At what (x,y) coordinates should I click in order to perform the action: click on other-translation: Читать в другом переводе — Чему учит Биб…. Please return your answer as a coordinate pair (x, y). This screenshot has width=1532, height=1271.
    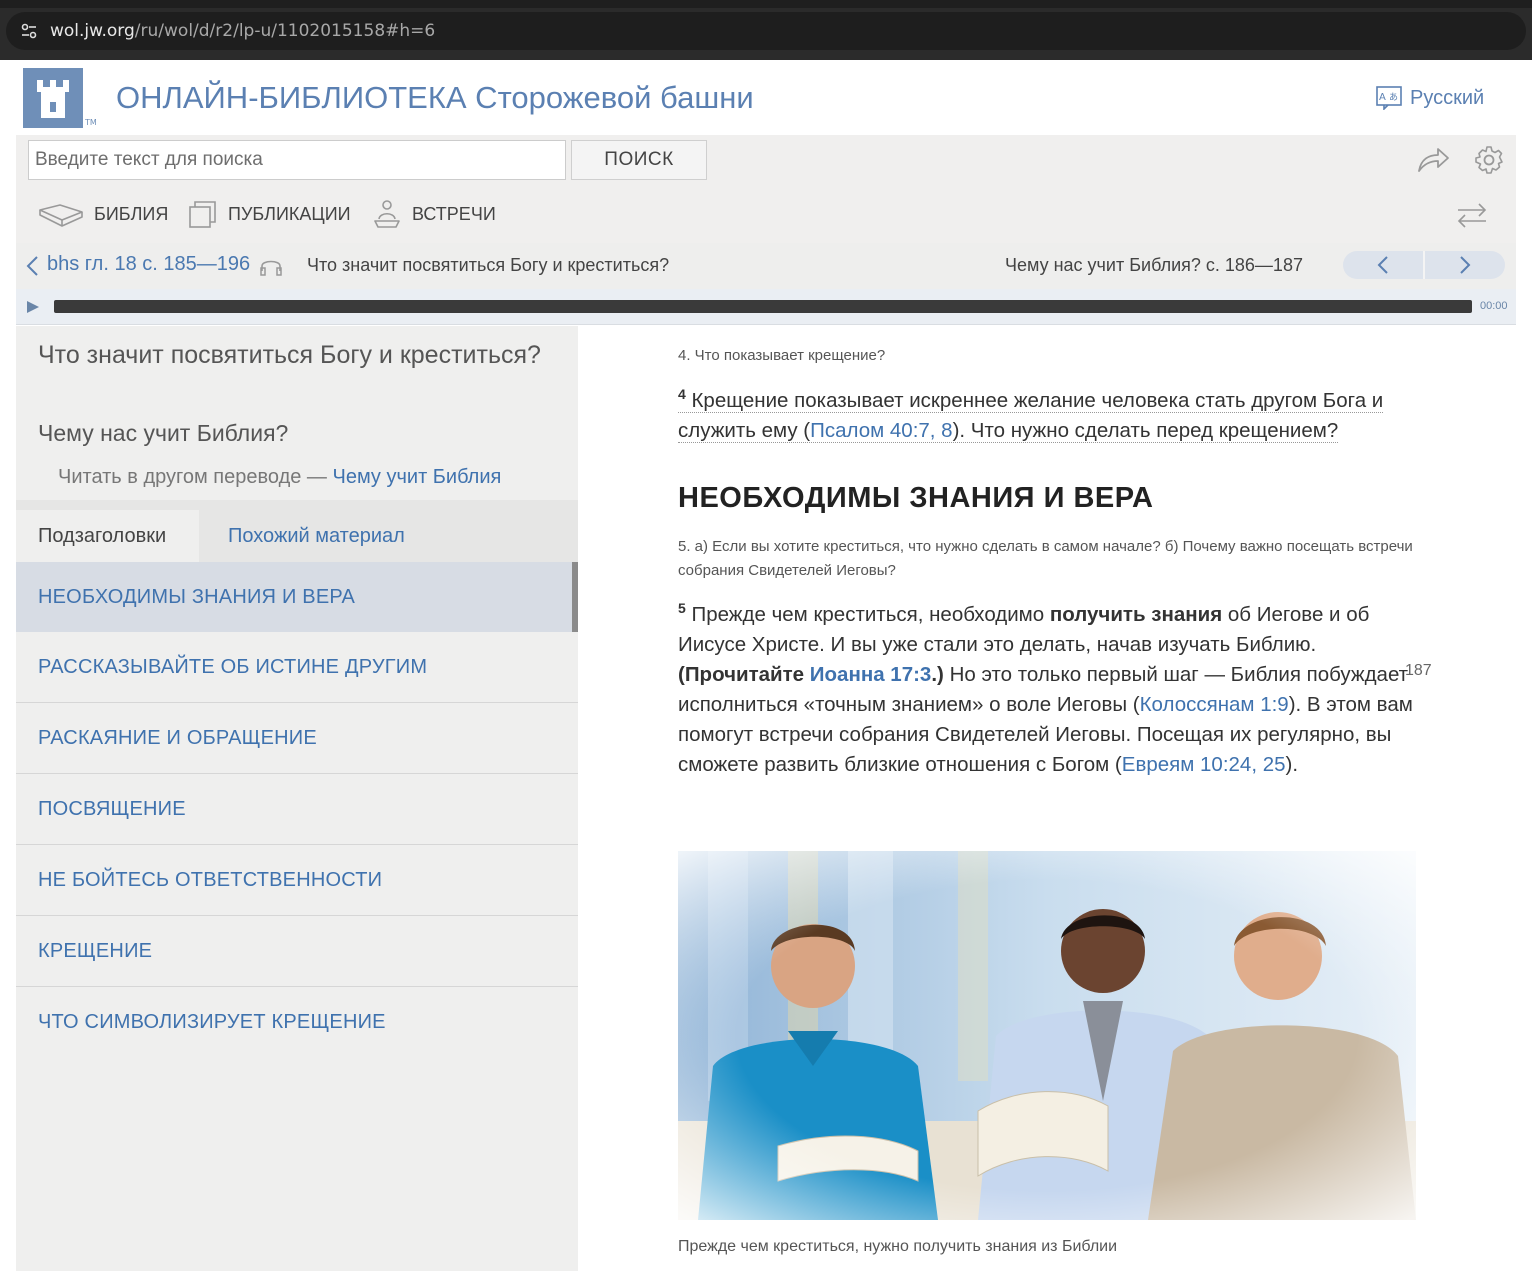
    Looking at the image, I should click on (279, 477).